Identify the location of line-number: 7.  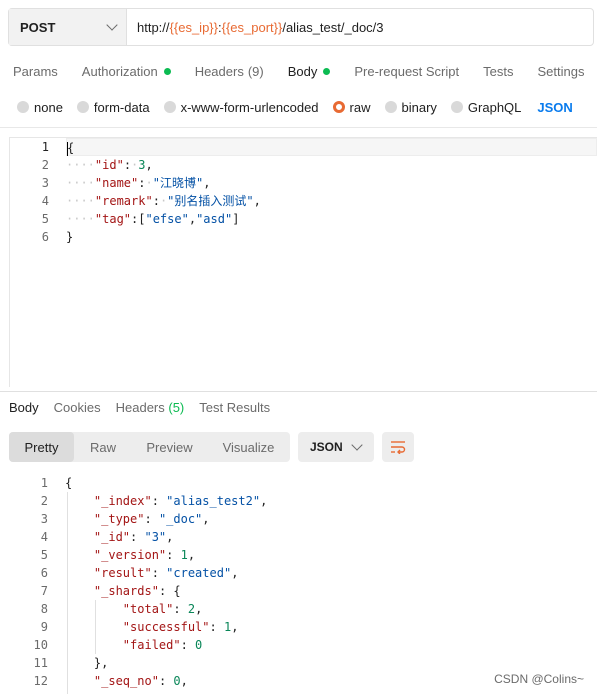
(44, 591).